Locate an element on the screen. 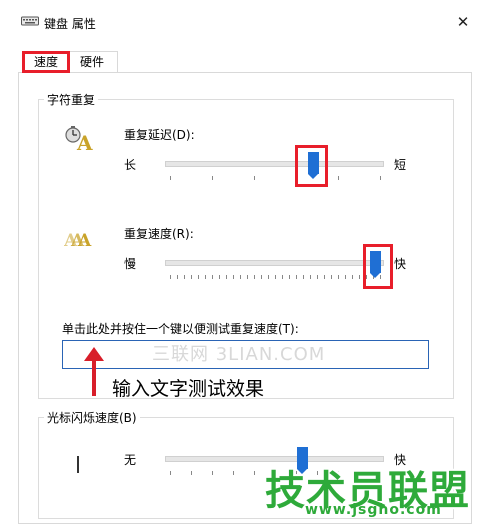  repeat-rate-min-label: 慢 is located at coordinates (130, 264).